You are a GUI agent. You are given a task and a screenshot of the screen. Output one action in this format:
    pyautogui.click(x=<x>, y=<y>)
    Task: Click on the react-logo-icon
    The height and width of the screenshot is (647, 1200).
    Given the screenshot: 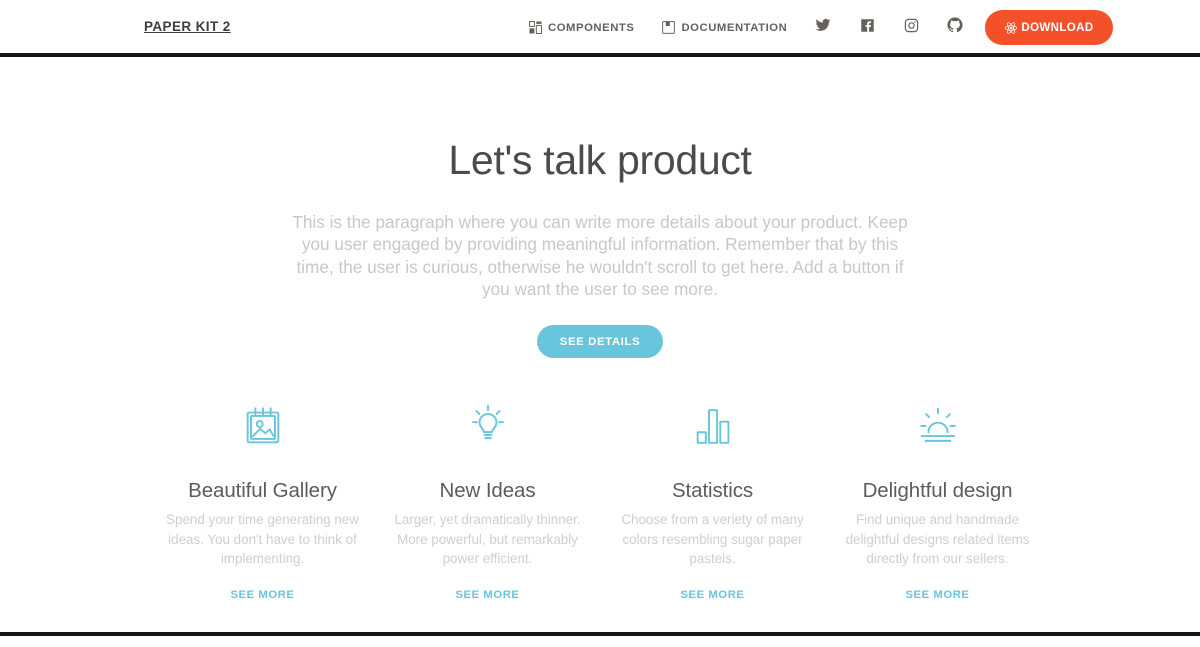 What is the action you would take?
    pyautogui.click(x=1011, y=28)
    